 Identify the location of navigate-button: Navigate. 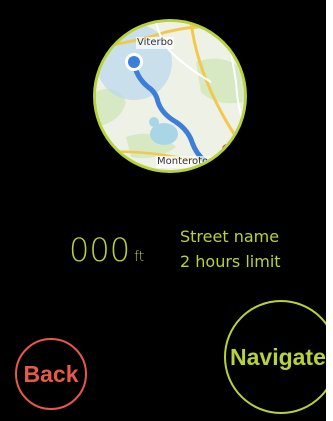
(275, 357).